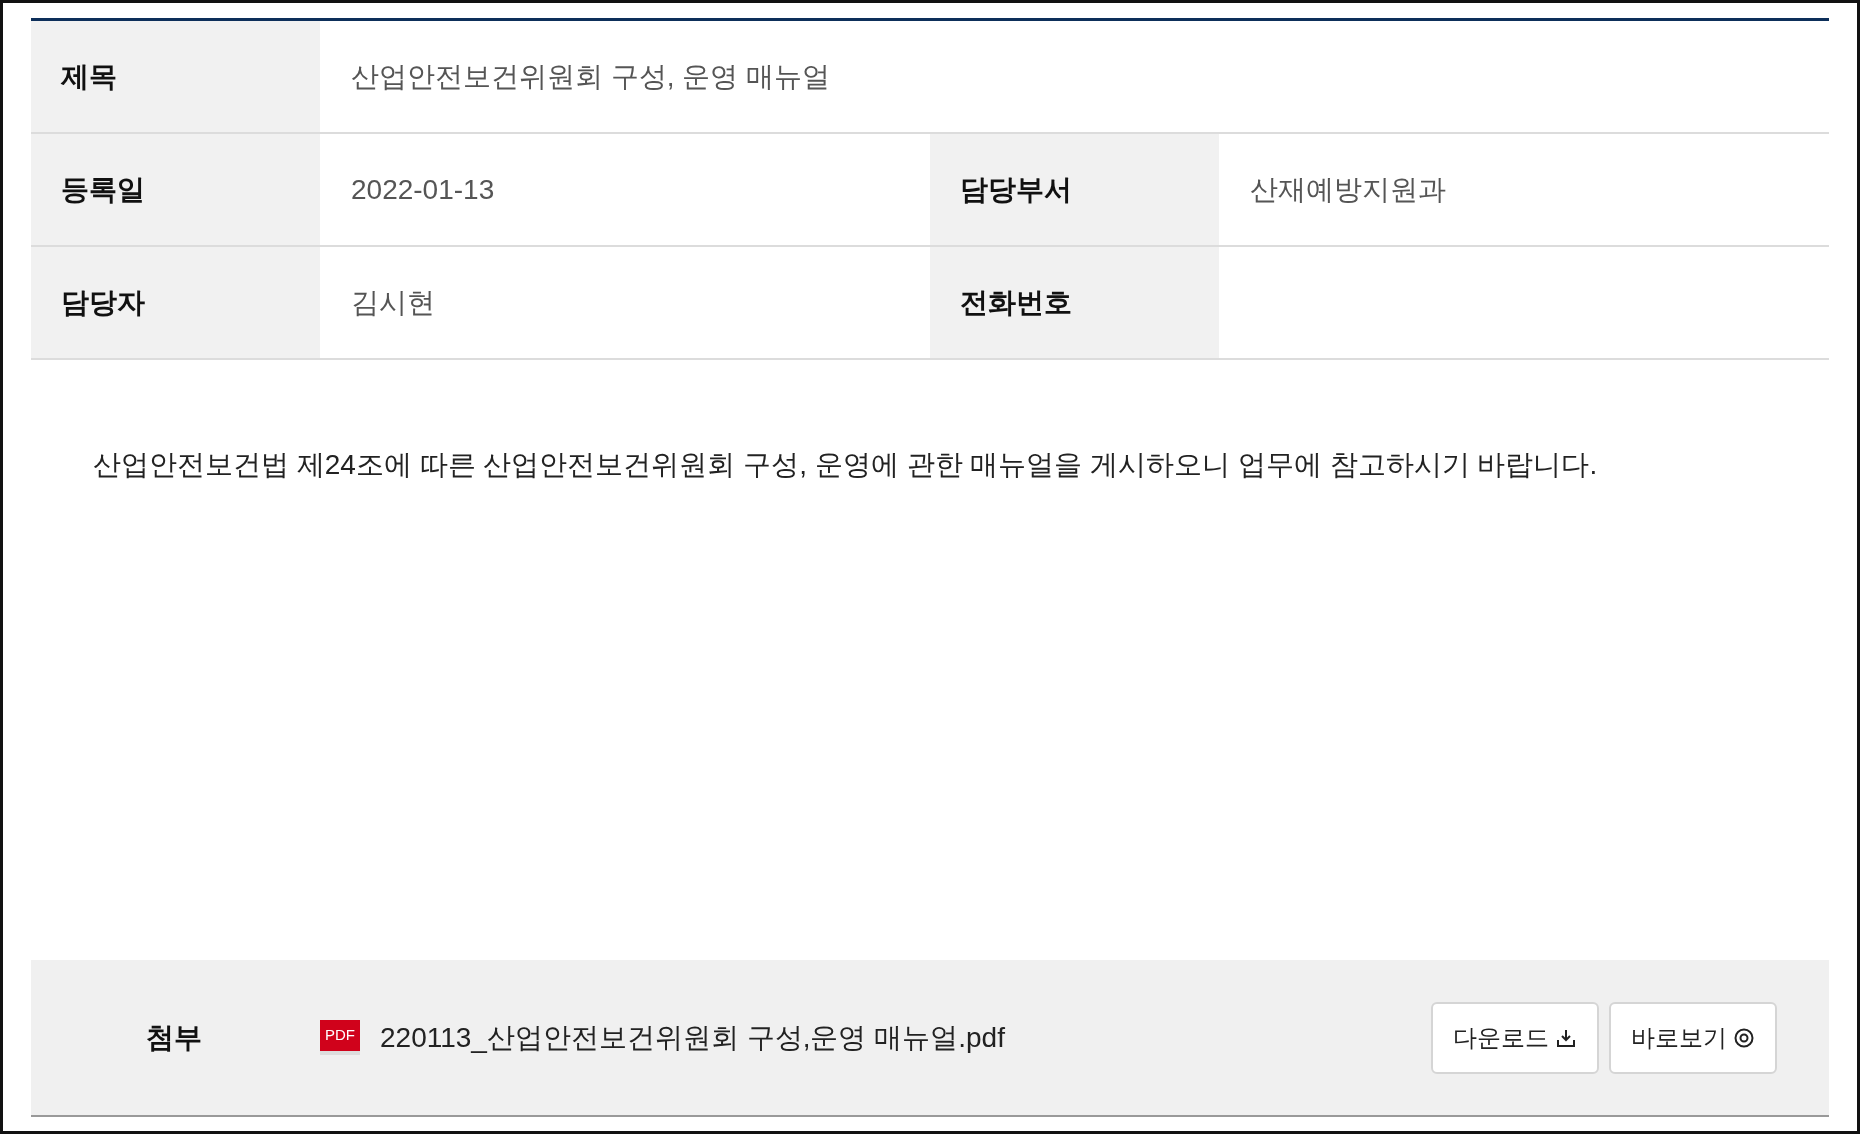 This screenshot has width=1860, height=1134. What do you see at coordinates (103, 302) in the screenshot?
I see `field-label: 담당자` at bounding box center [103, 302].